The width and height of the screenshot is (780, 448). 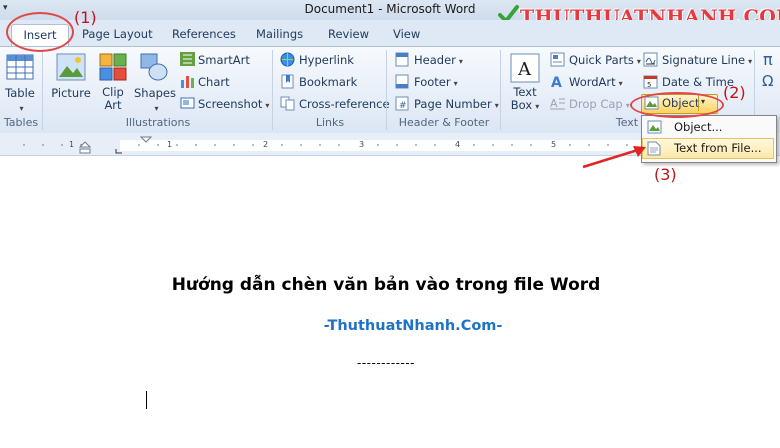 What do you see at coordinates (361, 144) in the screenshot?
I see `svg-text: 3` at bounding box center [361, 144].